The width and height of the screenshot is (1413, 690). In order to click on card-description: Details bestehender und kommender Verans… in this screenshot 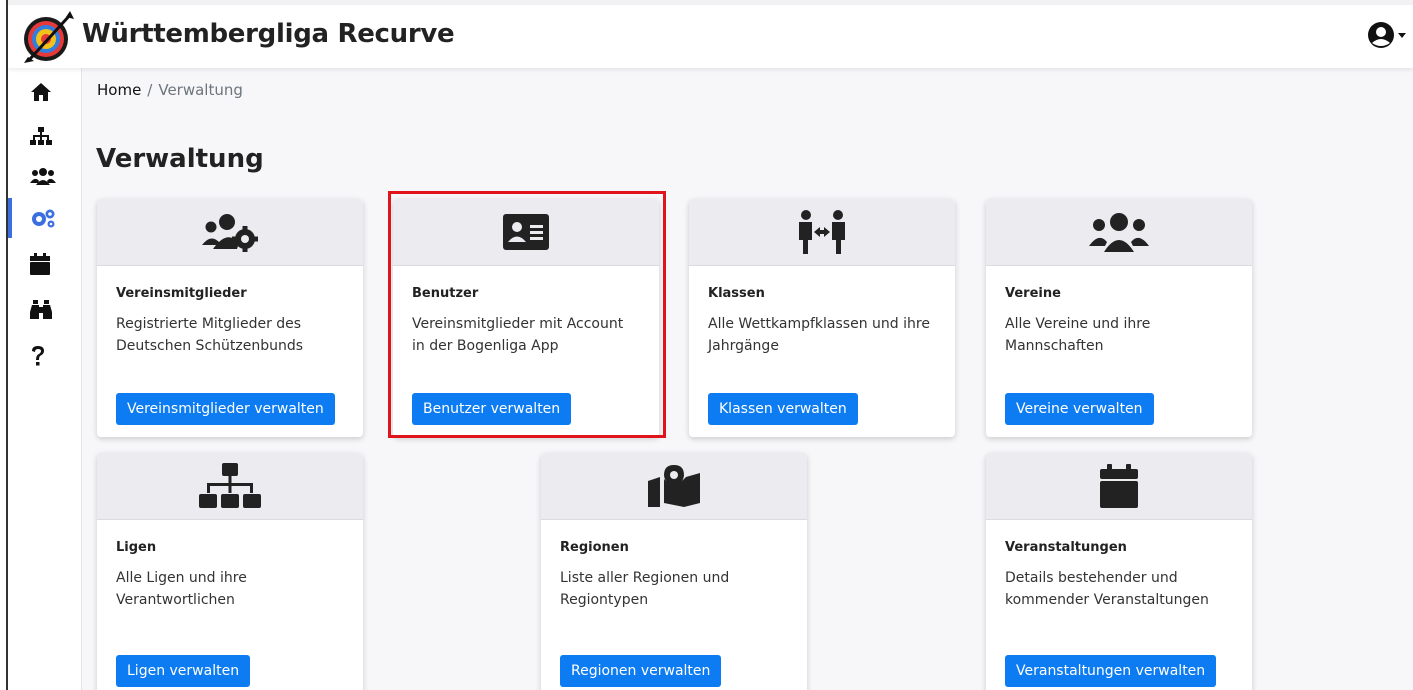, I will do `click(1107, 589)`.